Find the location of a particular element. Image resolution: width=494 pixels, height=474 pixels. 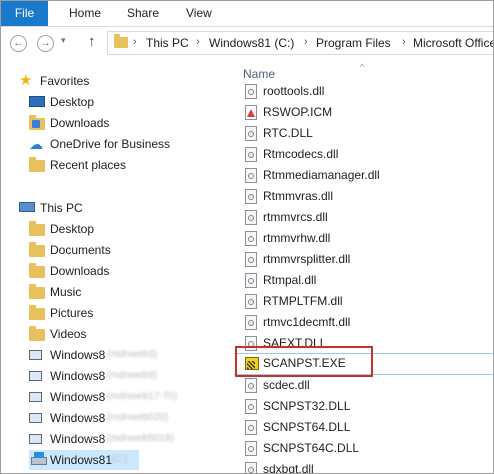

up-arrow-icon: ↑ is located at coordinates (92, 41).